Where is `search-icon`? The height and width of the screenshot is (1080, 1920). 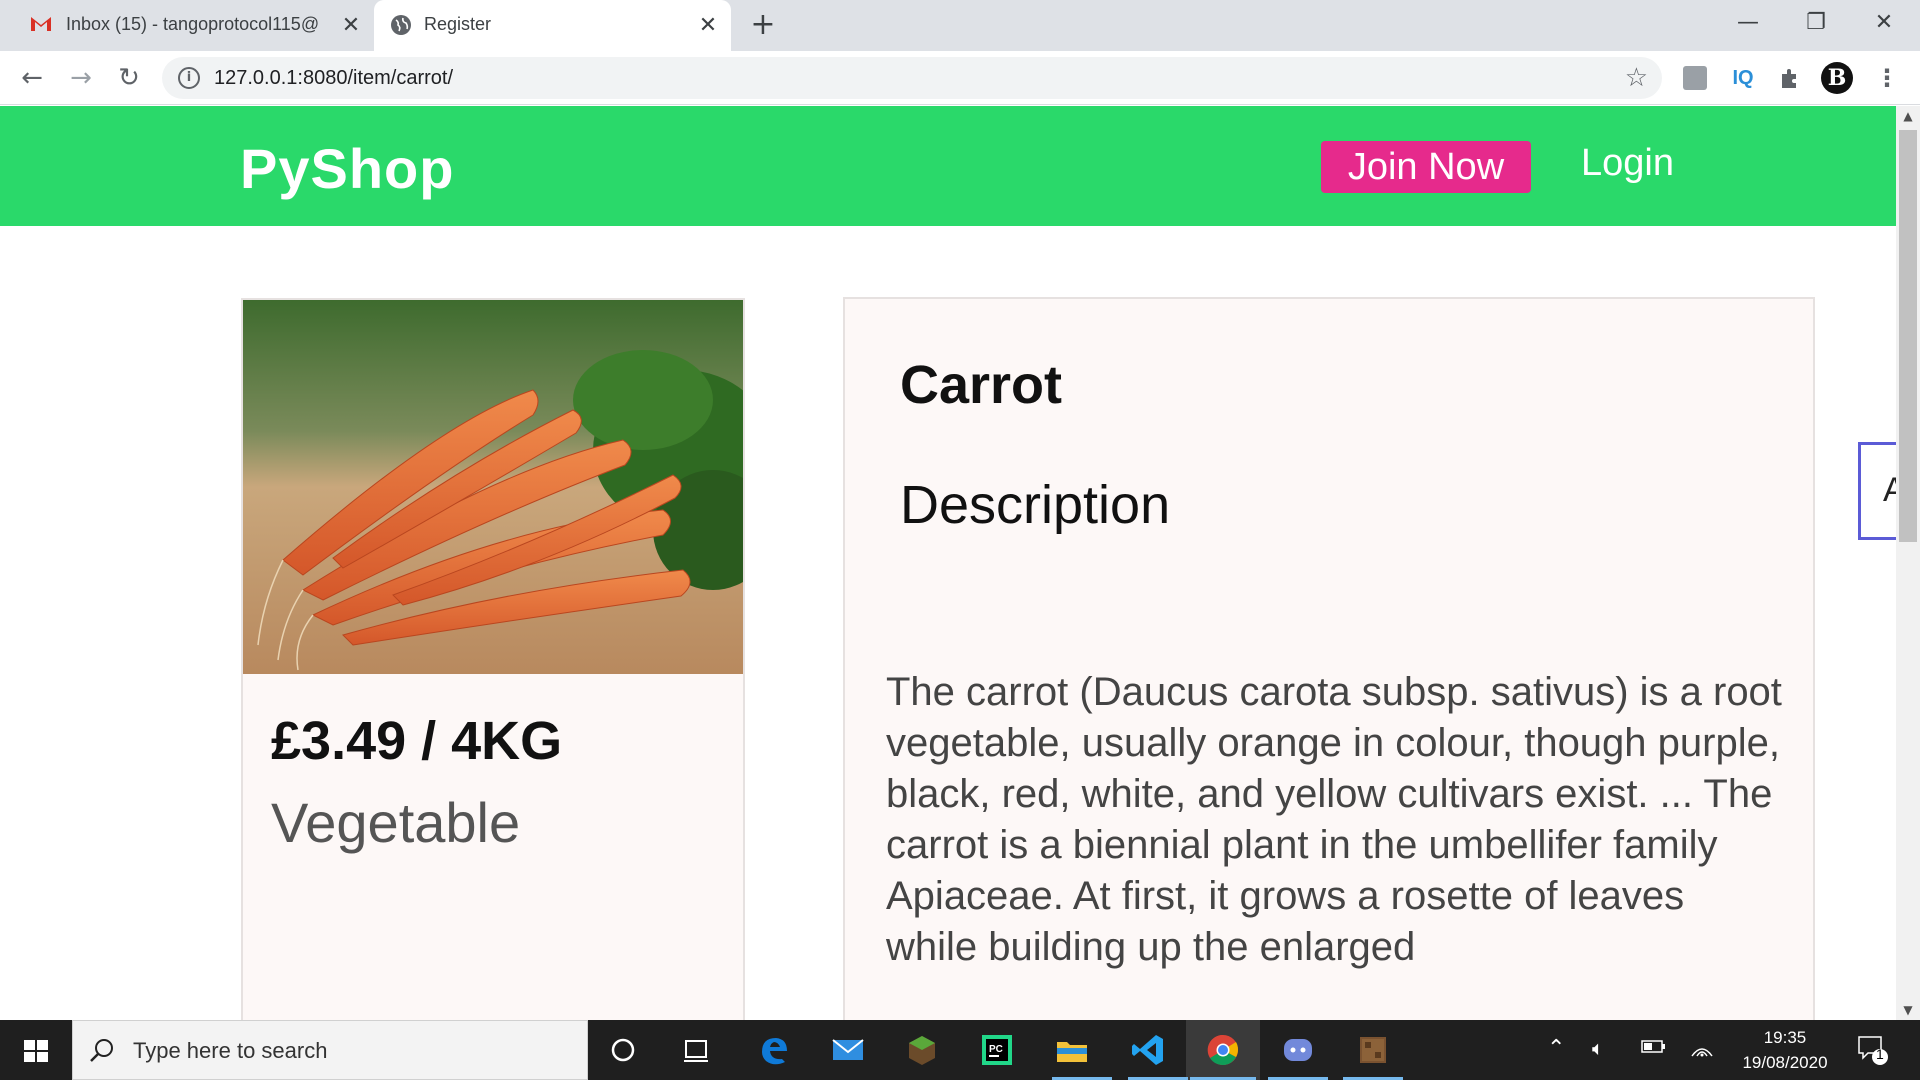
search-icon is located at coordinates (101, 1050).